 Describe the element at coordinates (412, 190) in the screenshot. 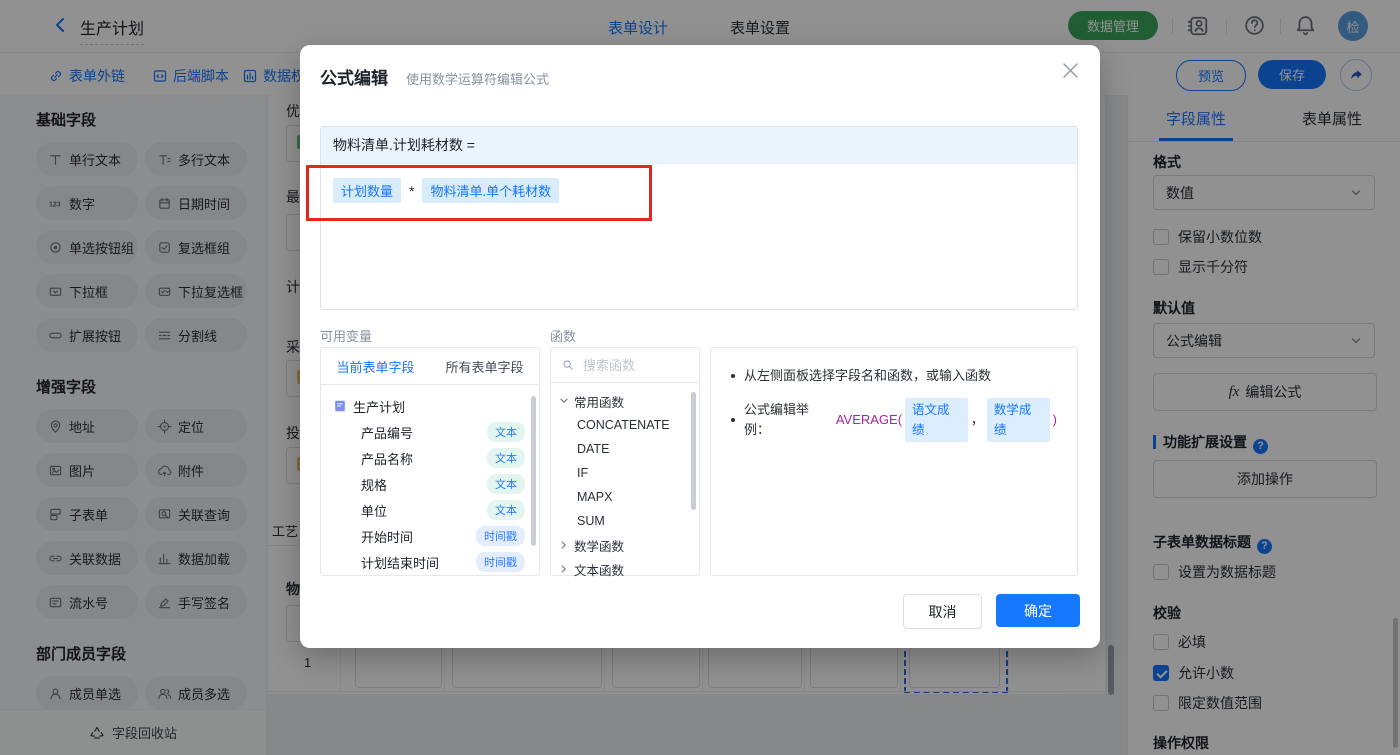

I see `operator: *` at that location.